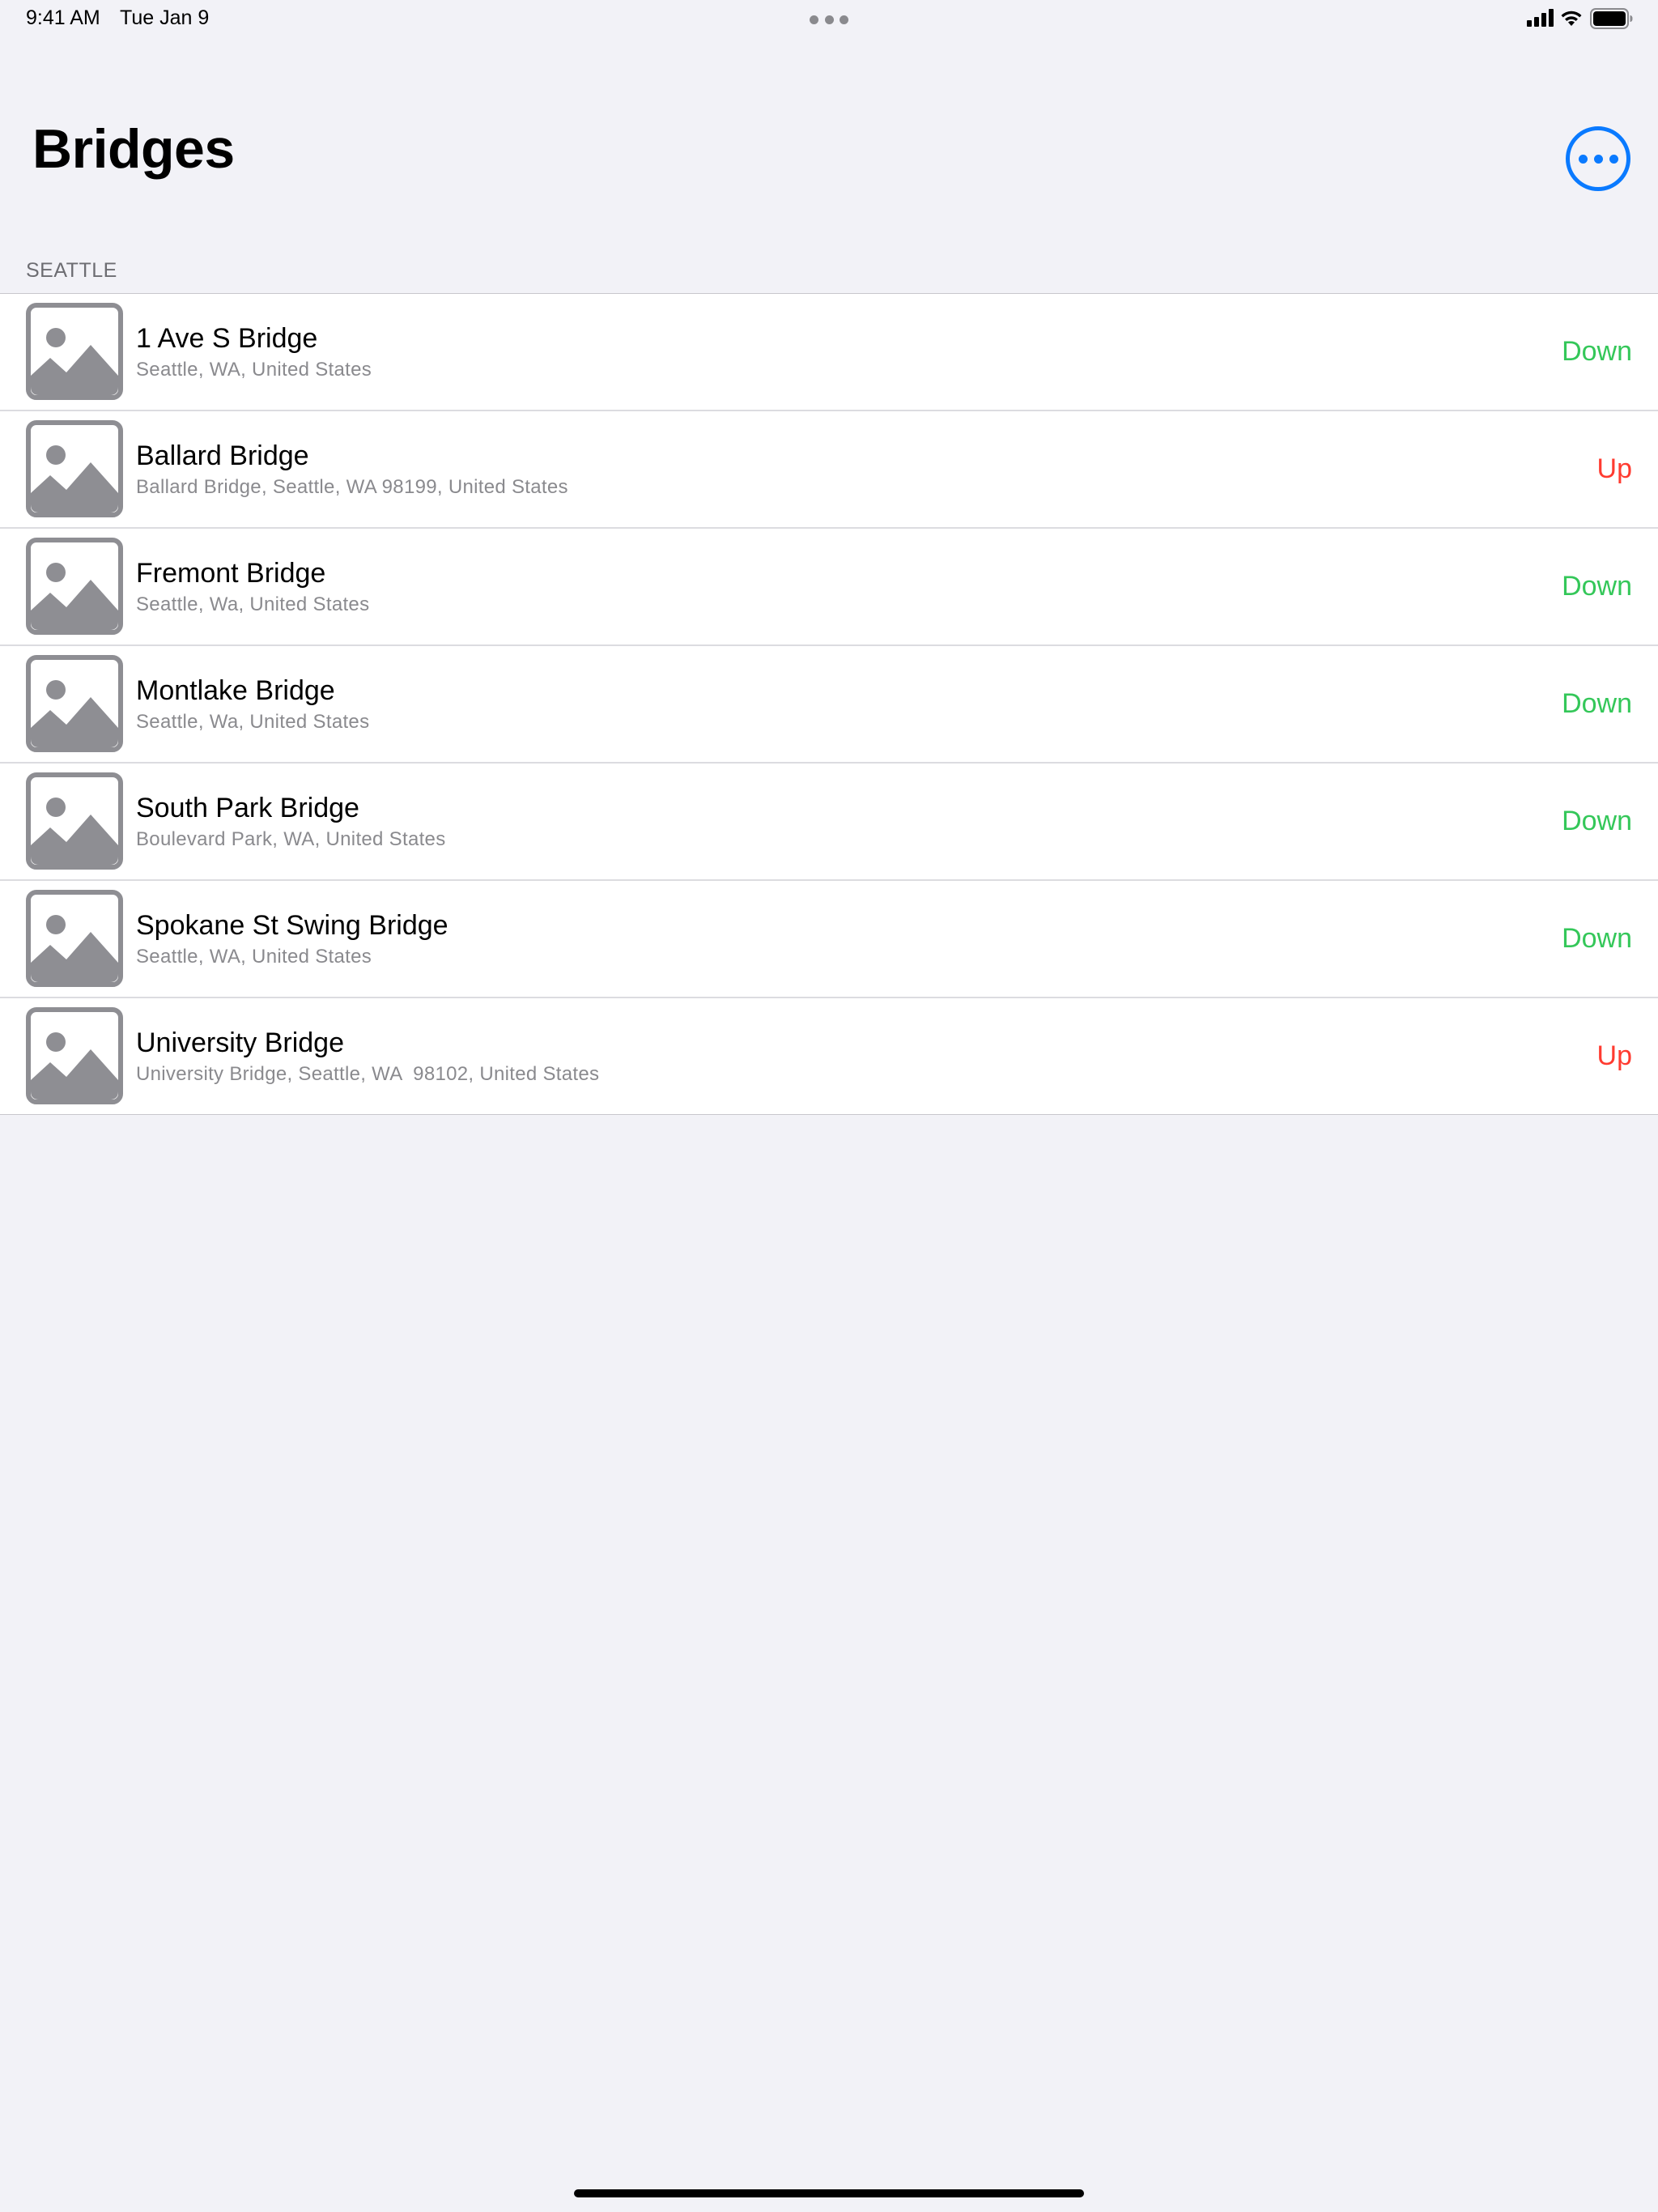  Describe the element at coordinates (829, 2193) in the screenshot. I see `home-indicator` at that location.